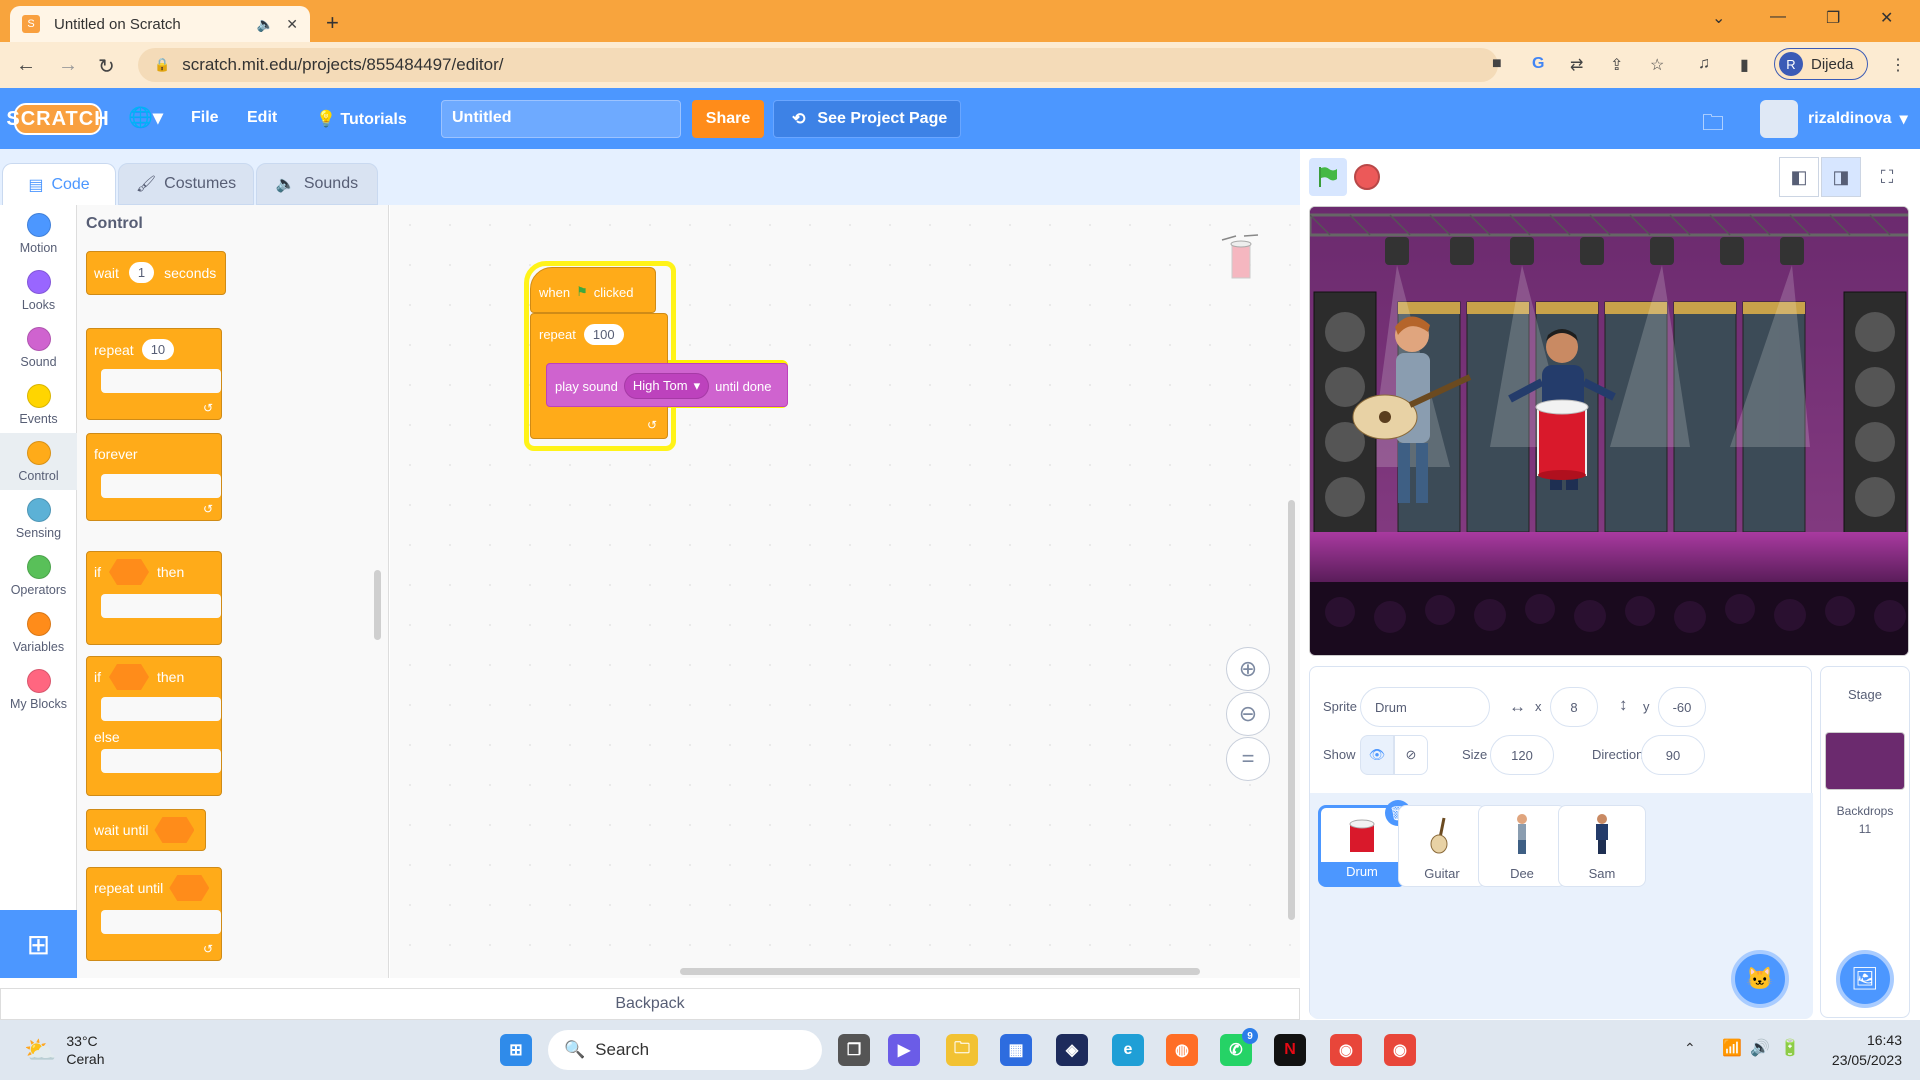 This screenshot has height=1080, width=1920. I want to click on store-icon: ▦, so click(1016, 1050).